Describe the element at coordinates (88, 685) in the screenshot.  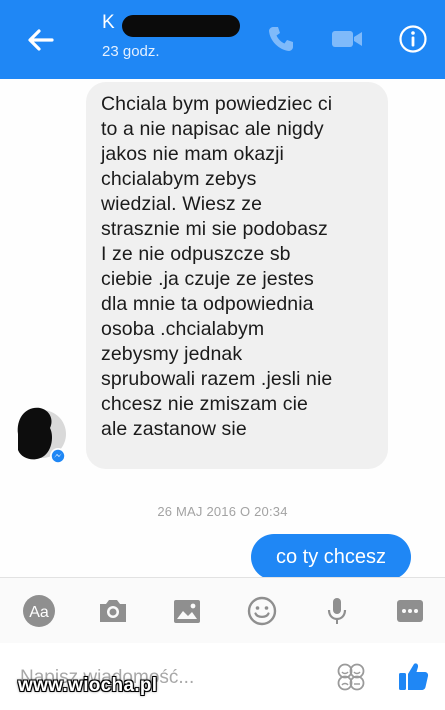
I see `watermark-text: www.wiocha.pl` at that location.